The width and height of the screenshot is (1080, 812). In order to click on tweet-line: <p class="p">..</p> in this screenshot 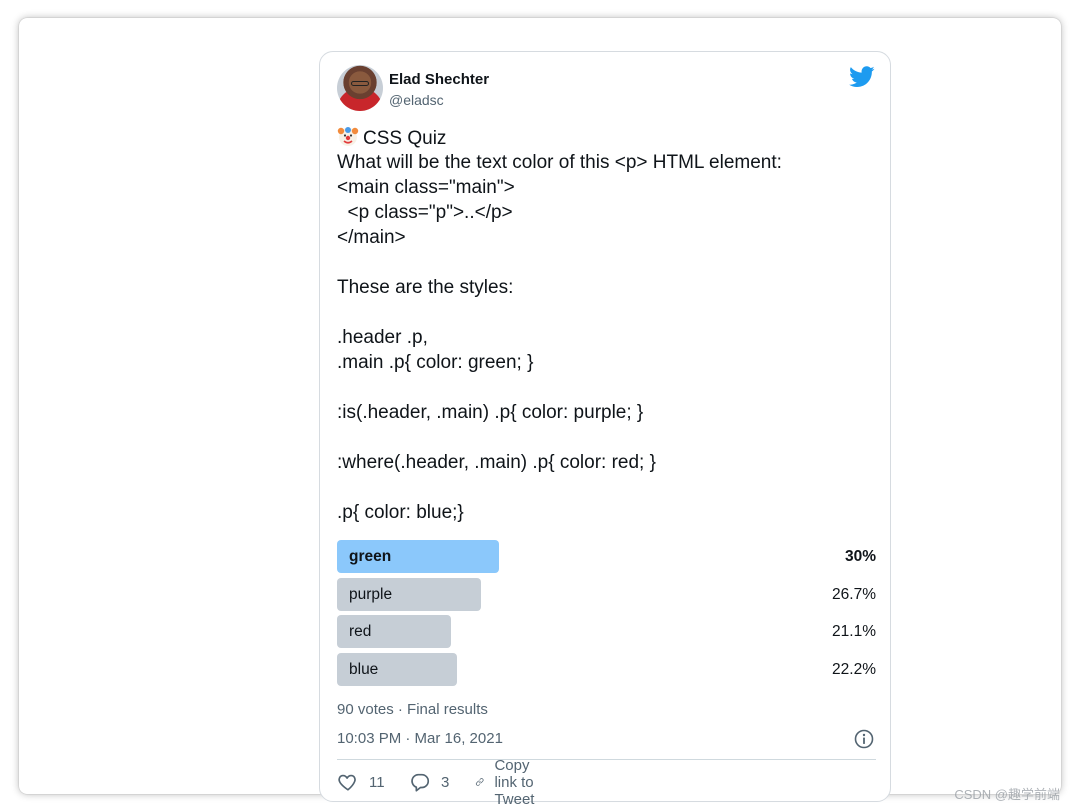, I will do `click(425, 212)`.